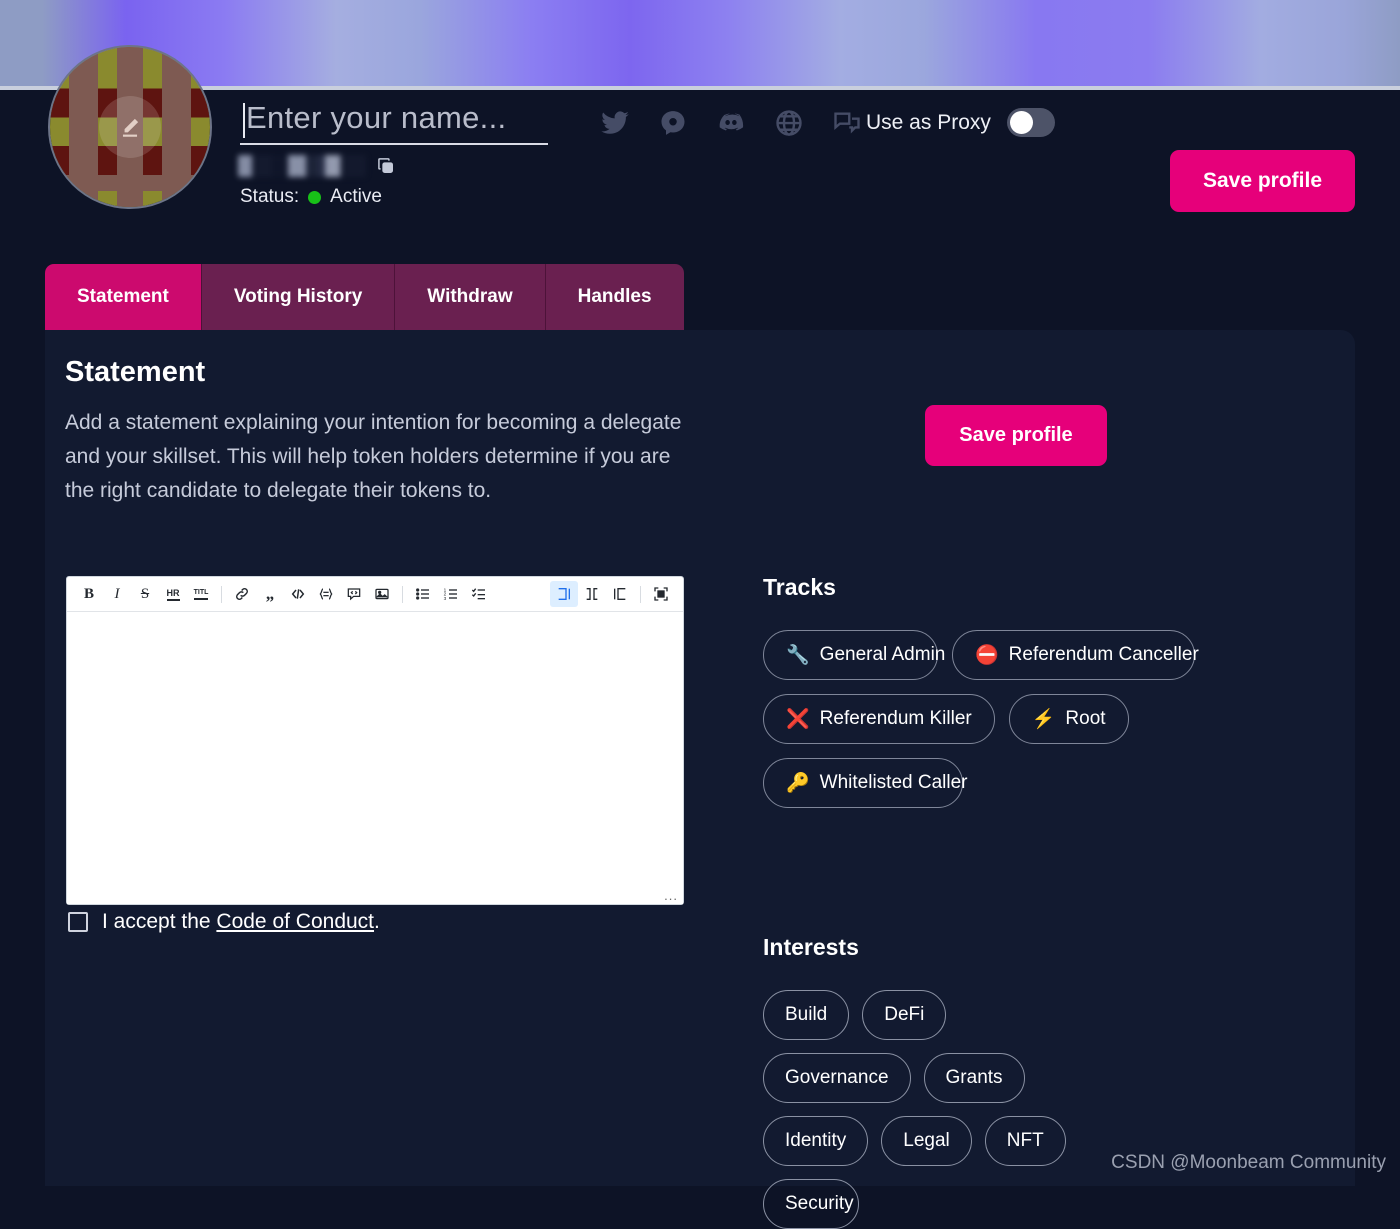 This screenshot has height=1229, width=1400. What do you see at coordinates (928, 123) in the screenshot?
I see `use-as-proxy-label: Use as Proxy` at bounding box center [928, 123].